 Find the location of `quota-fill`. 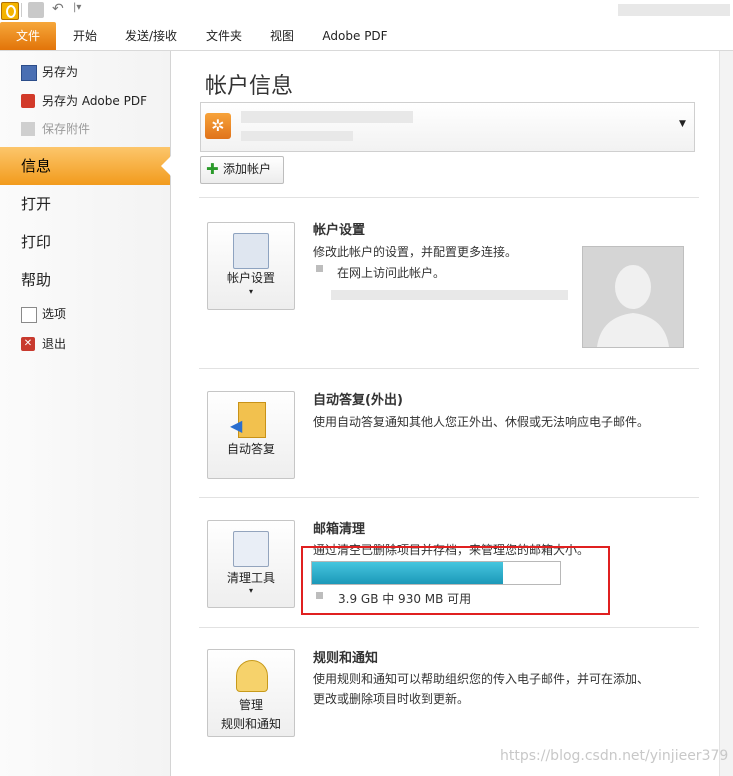

quota-fill is located at coordinates (407, 573).